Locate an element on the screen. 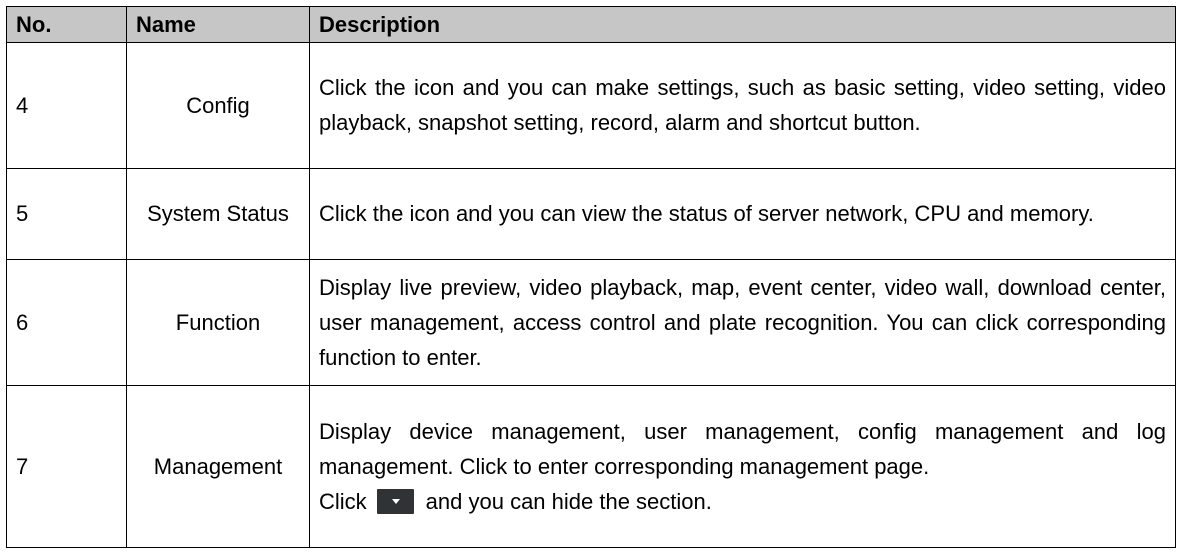 The image size is (1182, 553). row-number: 4 is located at coordinates (66, 105).